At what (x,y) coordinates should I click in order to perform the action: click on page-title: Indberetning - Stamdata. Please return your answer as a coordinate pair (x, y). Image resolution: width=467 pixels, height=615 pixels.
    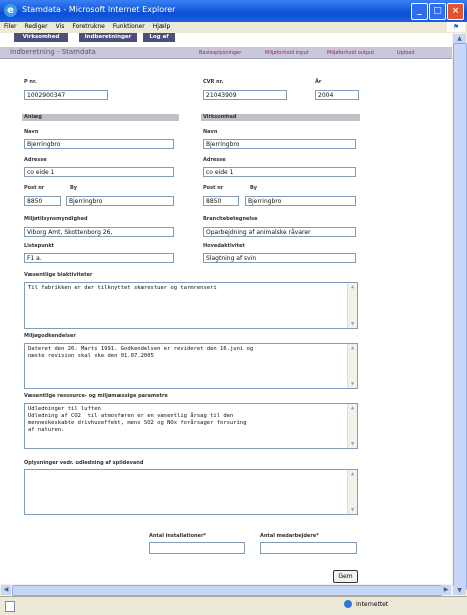
    Looking at the image, I should click on (53, 52).